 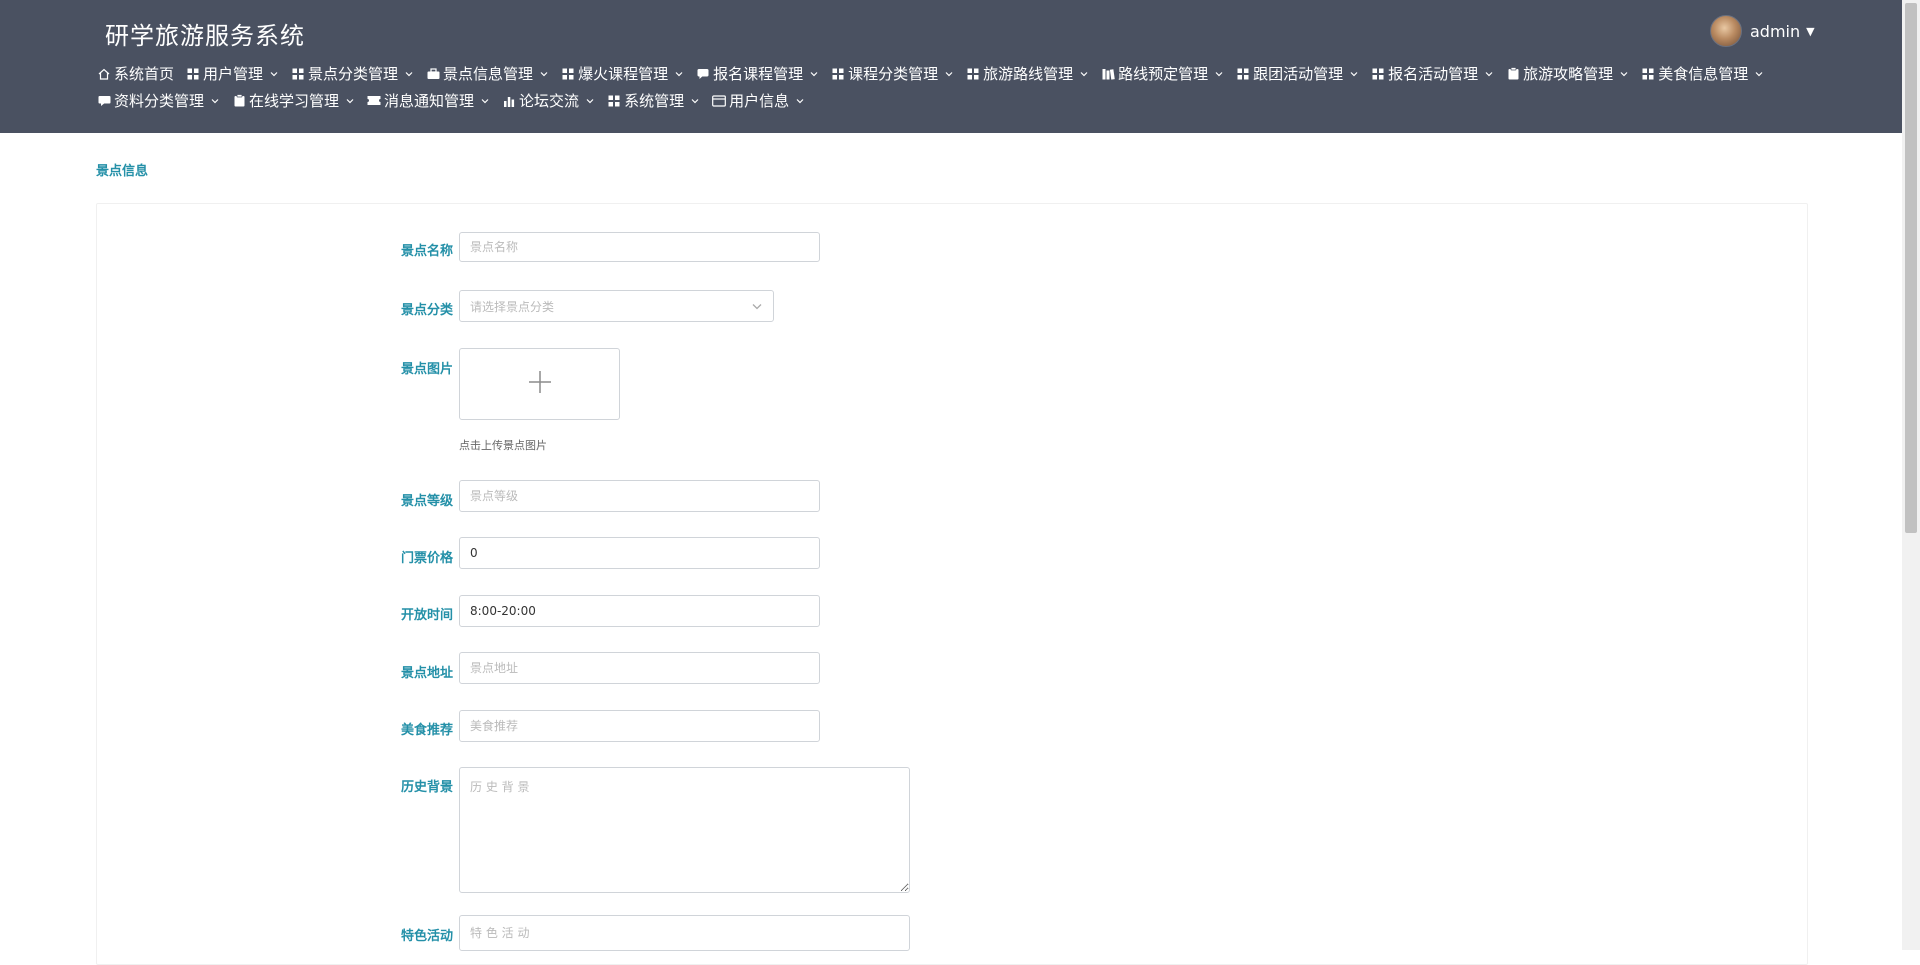 What do you see at coordinates (684, 830) in the screenshot?
I see `history-textarea` at bounding box center [684, 830].